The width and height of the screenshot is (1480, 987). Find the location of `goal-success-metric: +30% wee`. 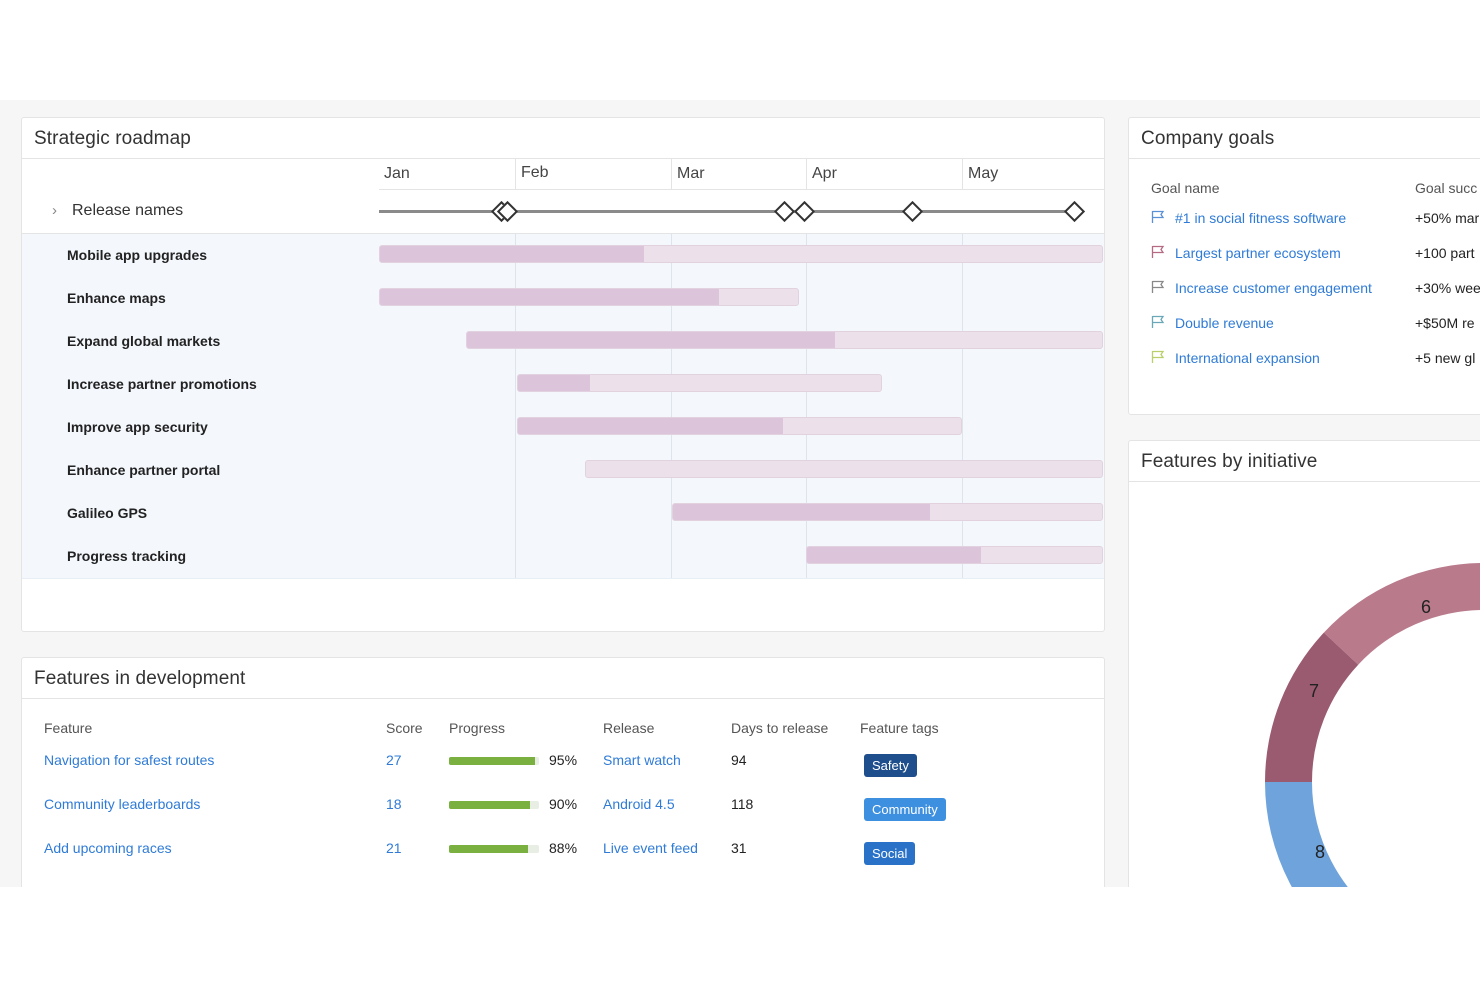

goal-success-metric: +30% wee is located at coordinates (1447, 288).